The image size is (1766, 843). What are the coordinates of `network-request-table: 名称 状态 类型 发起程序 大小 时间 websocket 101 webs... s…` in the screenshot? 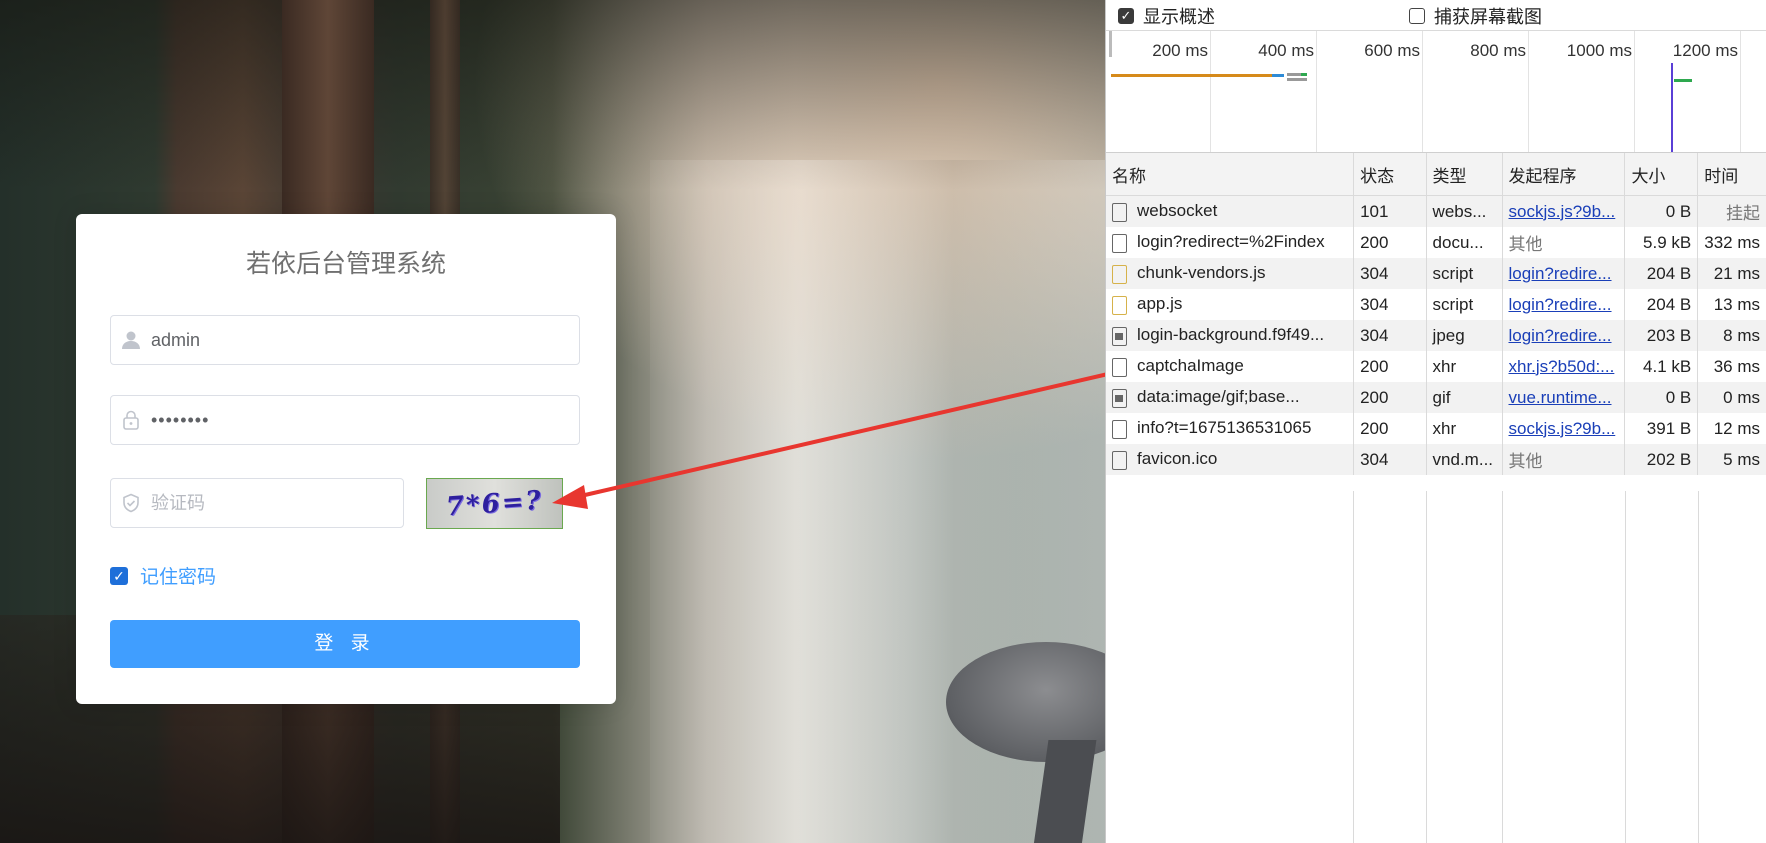 It's located at (1436, 314).